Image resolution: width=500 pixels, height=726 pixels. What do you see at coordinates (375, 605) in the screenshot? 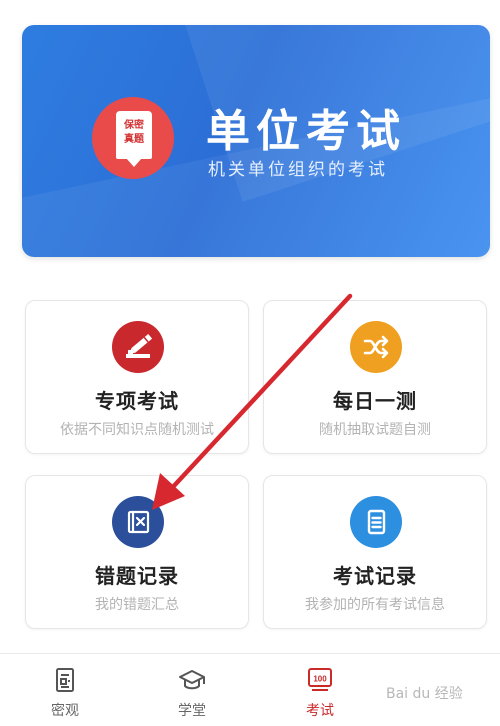
I see `card-description: 我参加的所有考试信息` at bounding box center [375, 605].